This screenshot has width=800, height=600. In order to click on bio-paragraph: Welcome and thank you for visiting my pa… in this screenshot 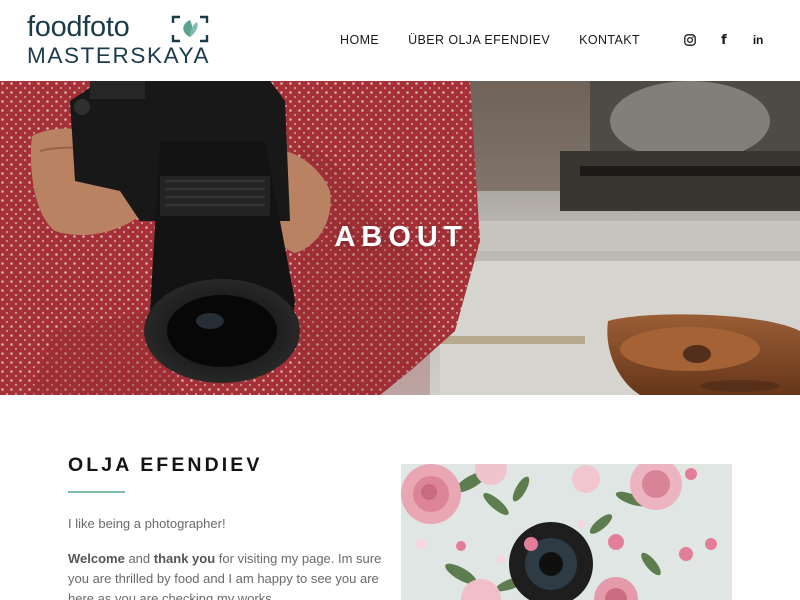, I will do `click(225, 574)`.